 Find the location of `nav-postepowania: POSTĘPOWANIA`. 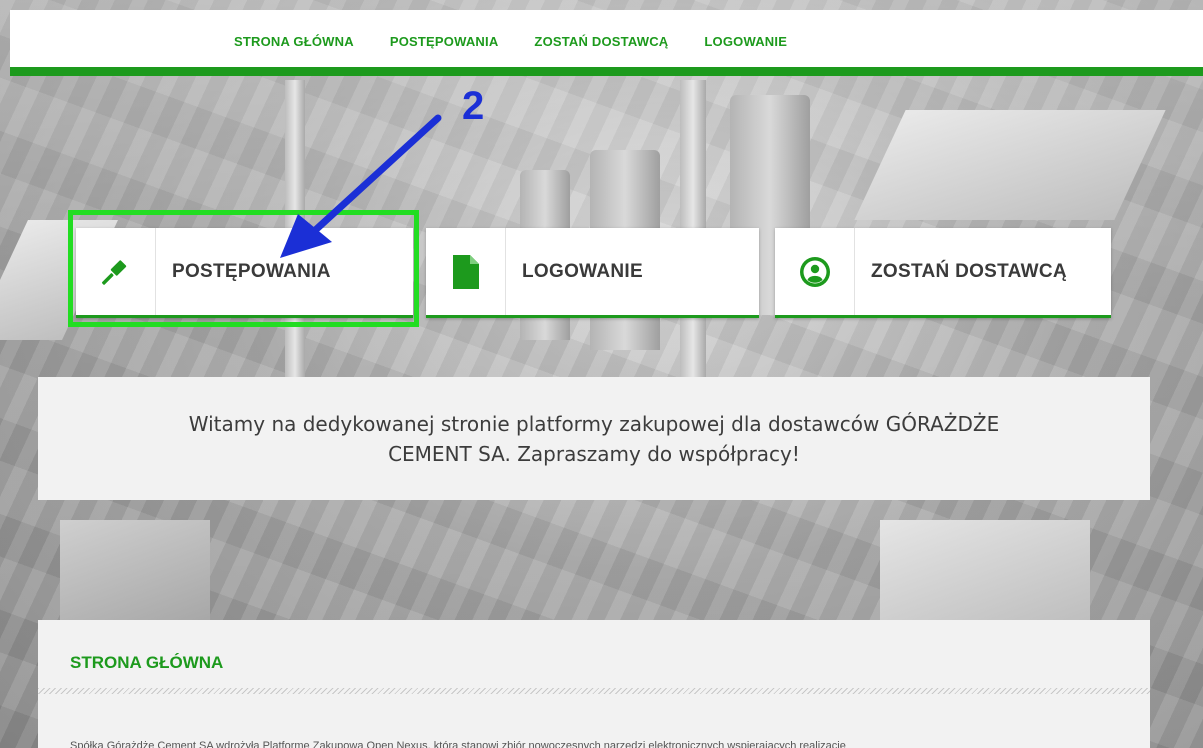

nav-postepowania: POSTĘPOWANIA is located at coordinates (444, 41).